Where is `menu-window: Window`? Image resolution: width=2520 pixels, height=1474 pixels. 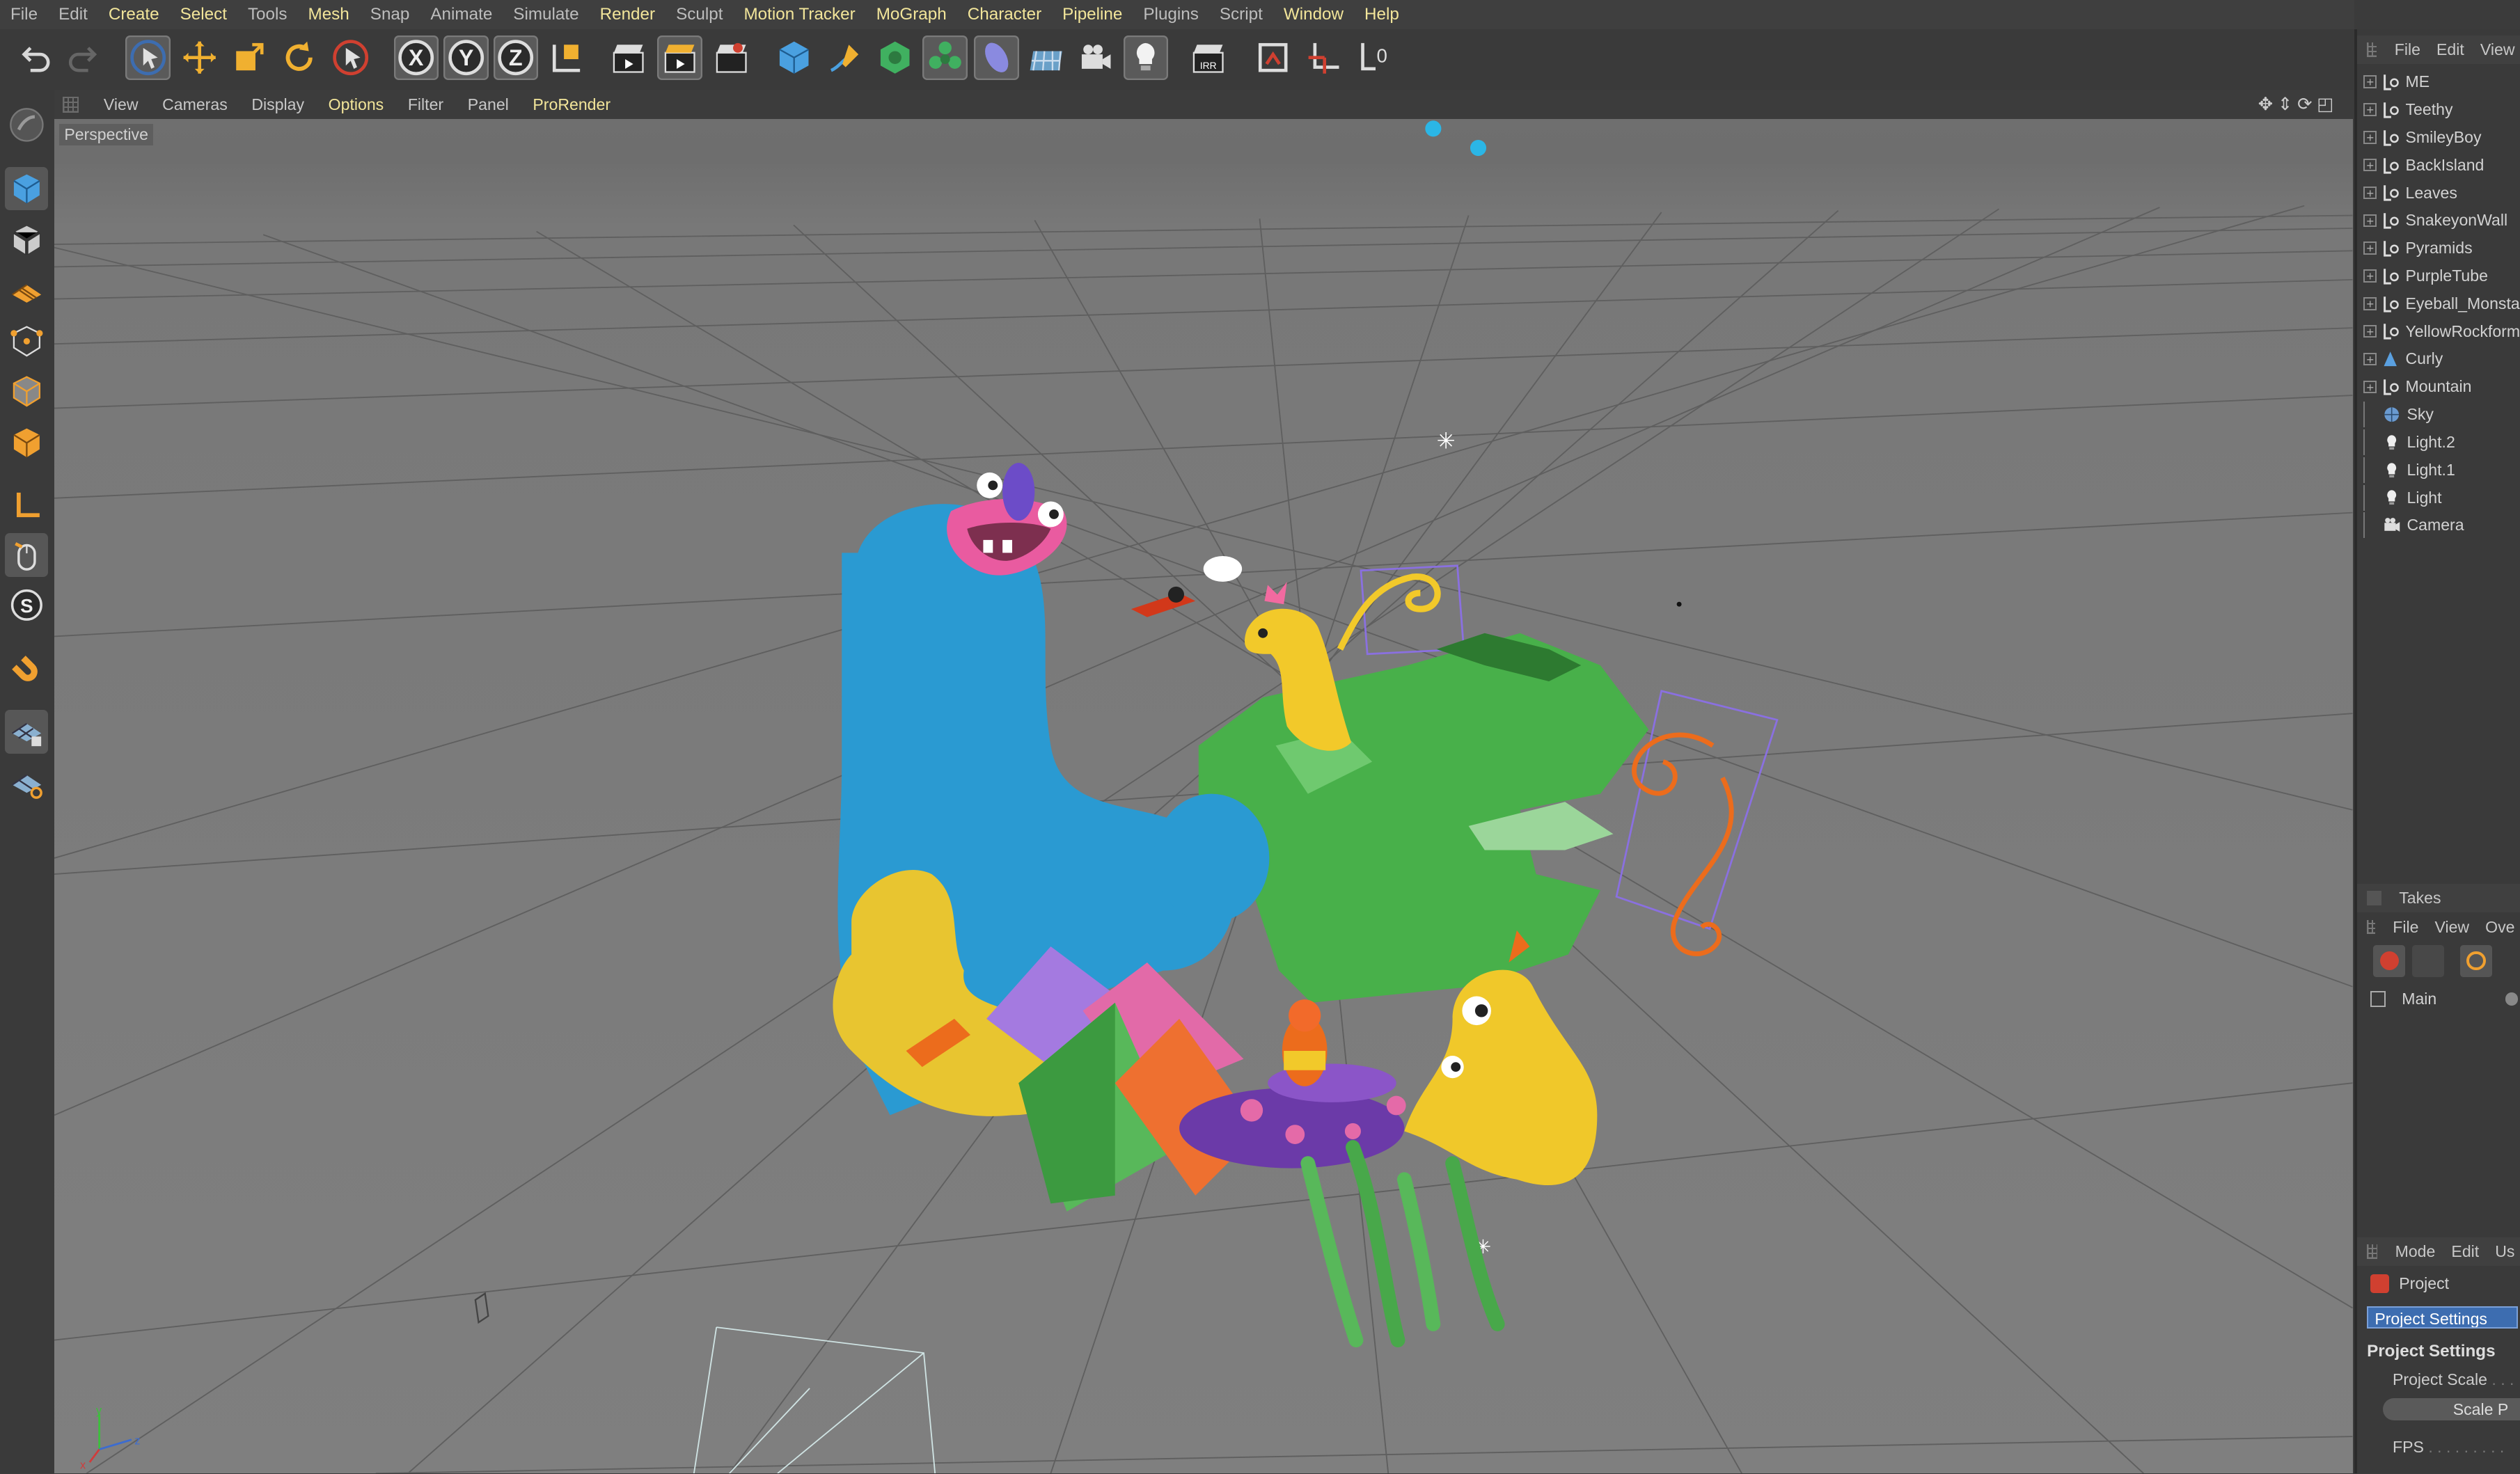
menu-window: Window is located at coordinates (1313, 14).